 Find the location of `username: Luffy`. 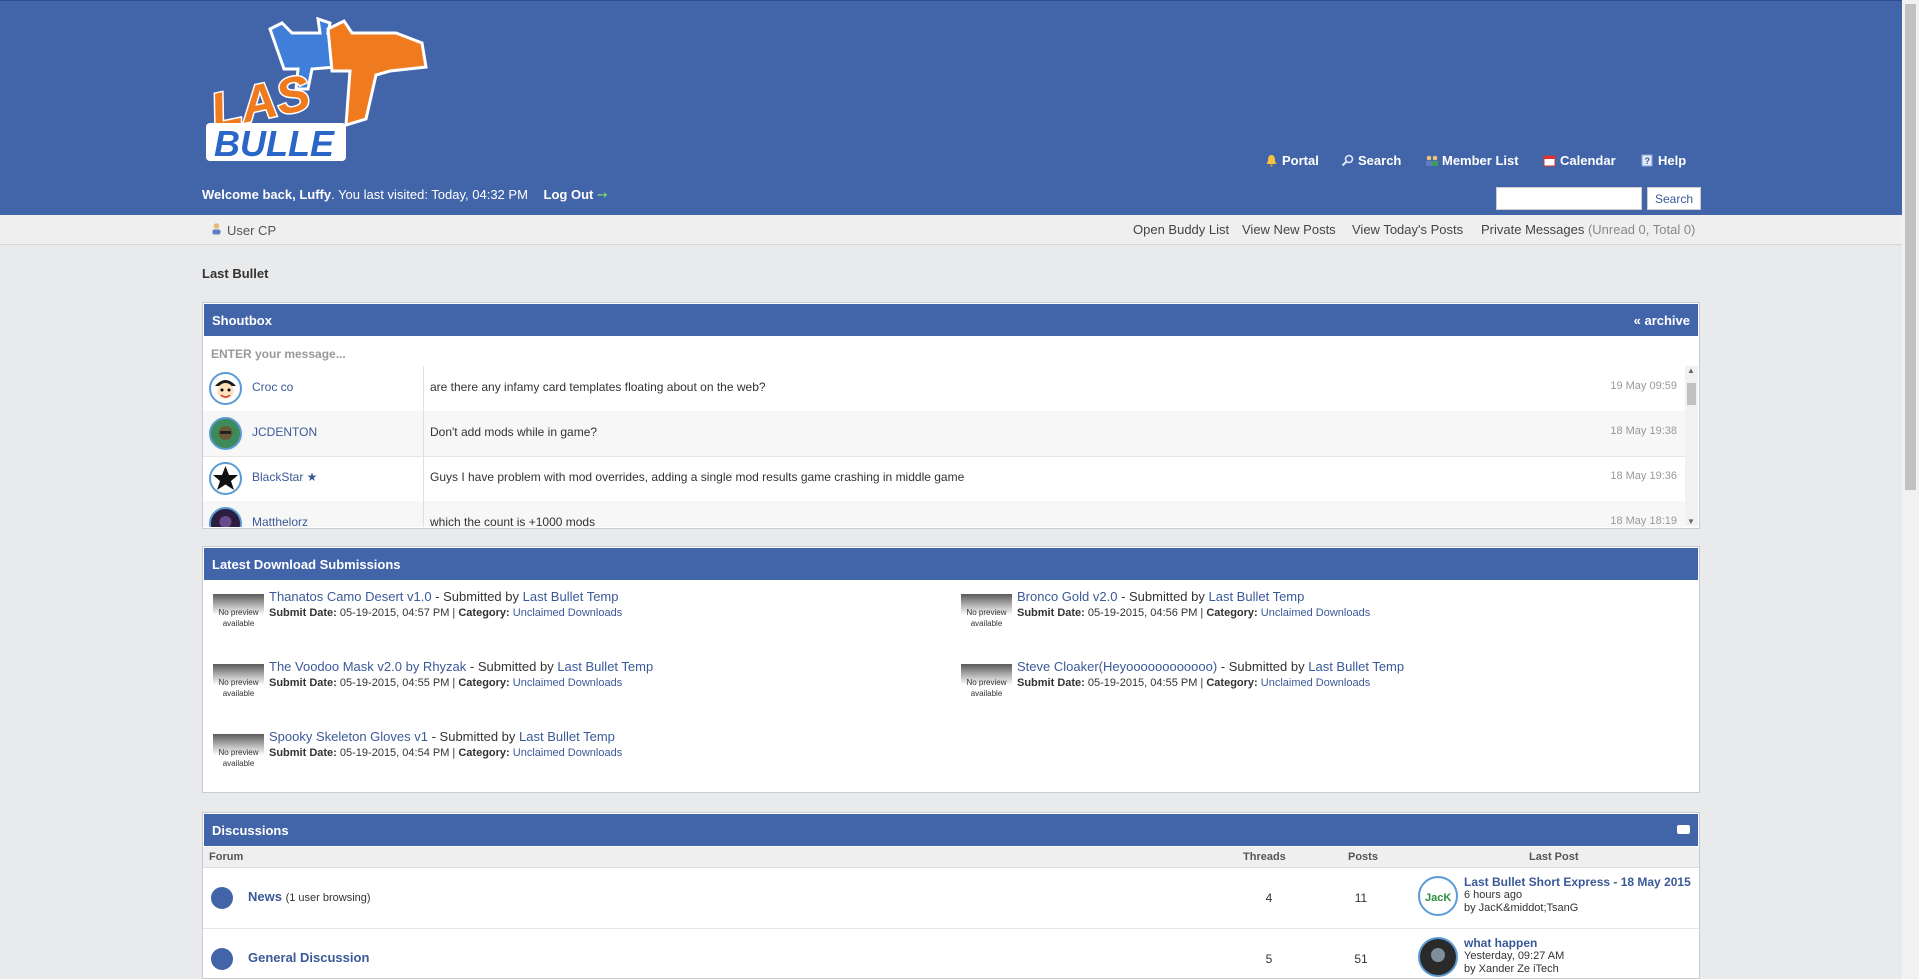

username: Luffy is located at coordinates (315, 194).